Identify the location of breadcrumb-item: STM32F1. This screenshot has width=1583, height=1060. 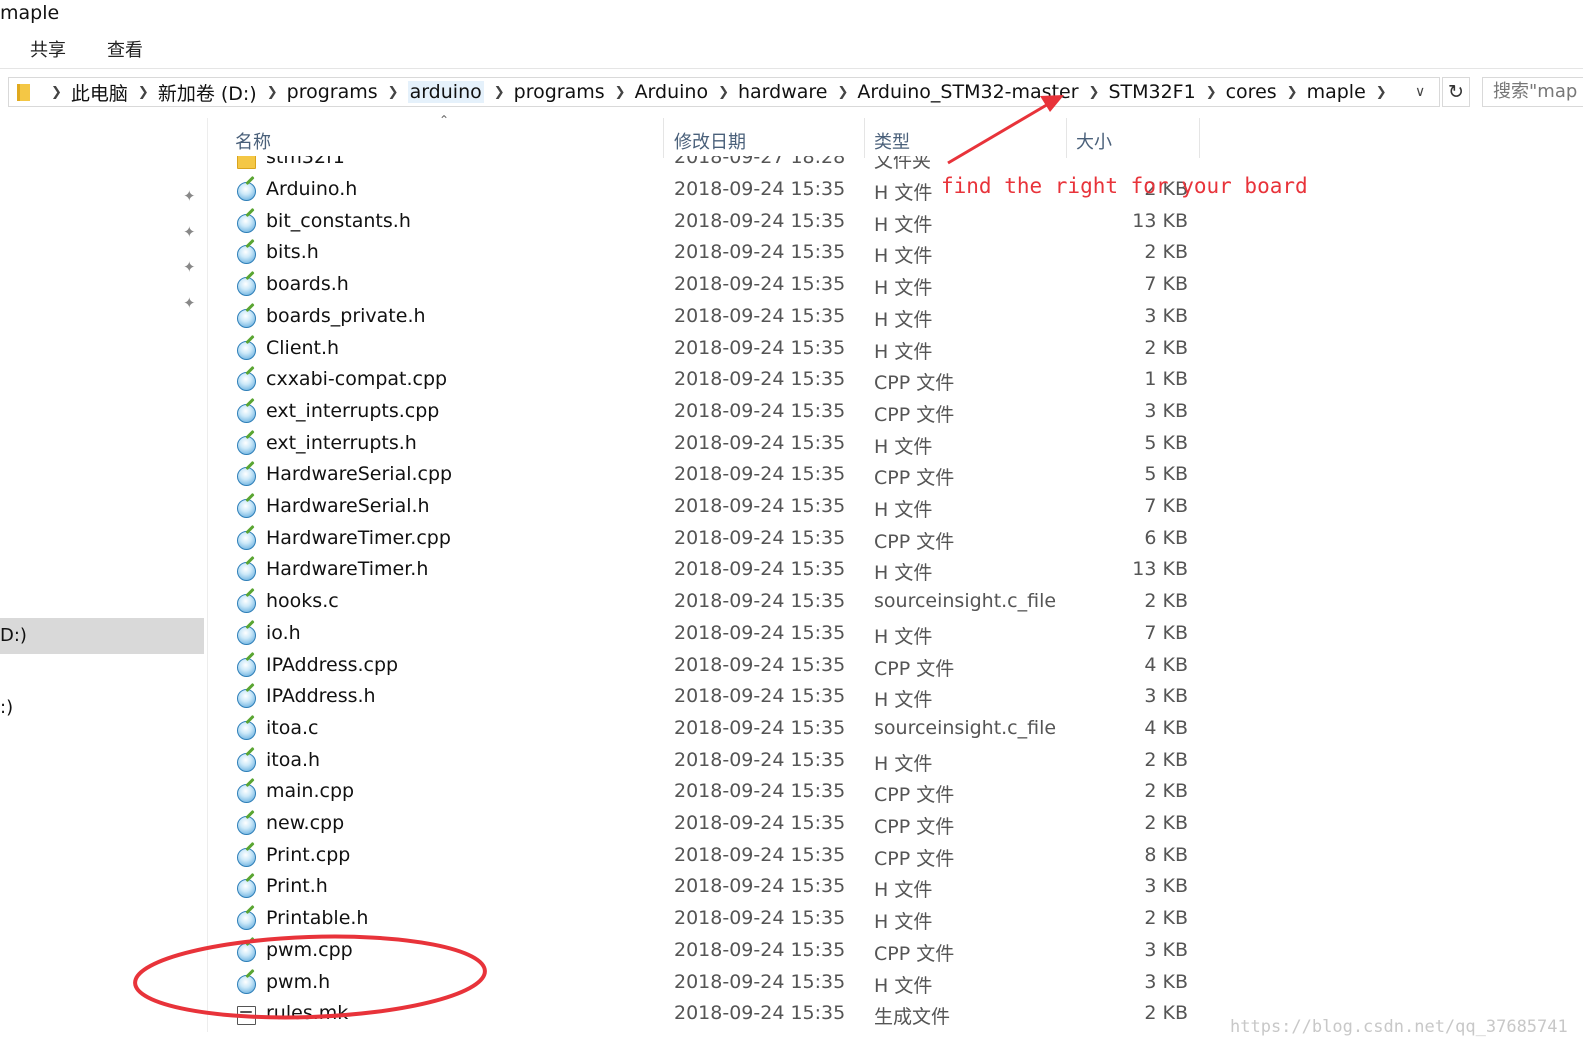
(1151, 92).